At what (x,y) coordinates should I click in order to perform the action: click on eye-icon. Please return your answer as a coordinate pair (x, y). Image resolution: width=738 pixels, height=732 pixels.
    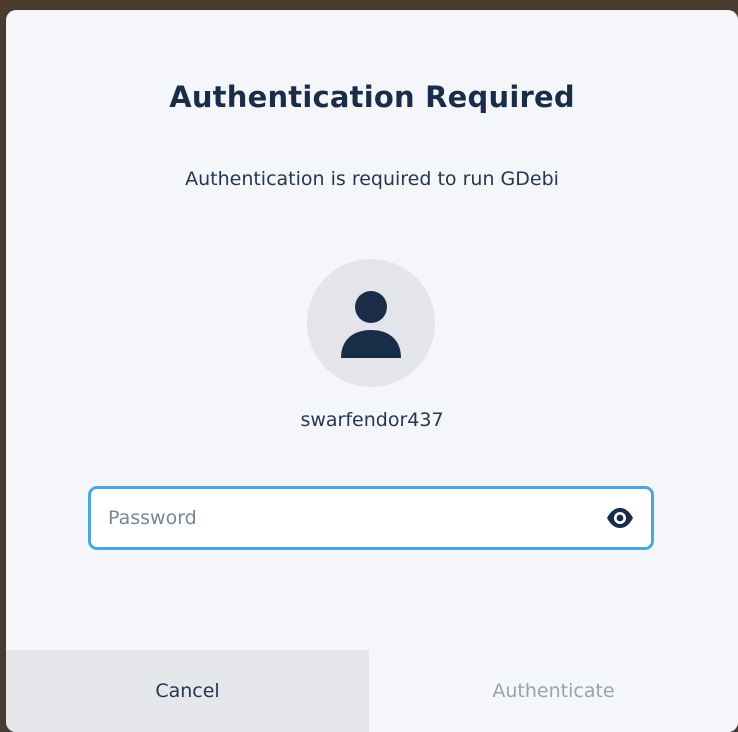
    Looking at the image, I should click on (620, 518).